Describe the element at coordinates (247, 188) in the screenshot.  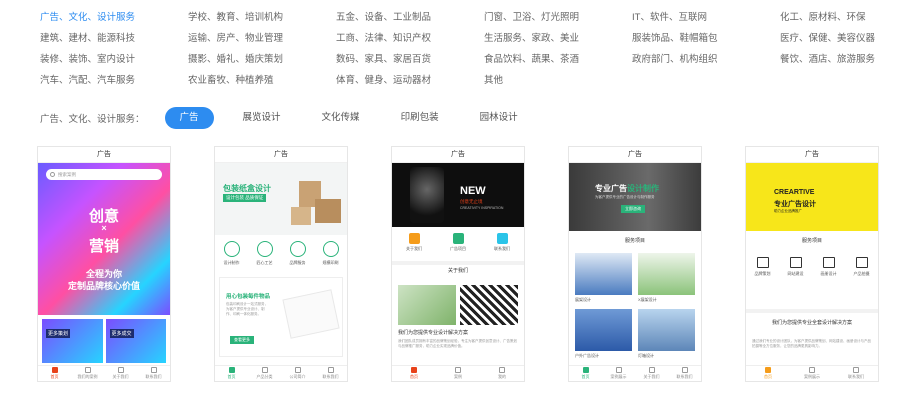
I see `hero-title: 包装纸盒设计` at that location.